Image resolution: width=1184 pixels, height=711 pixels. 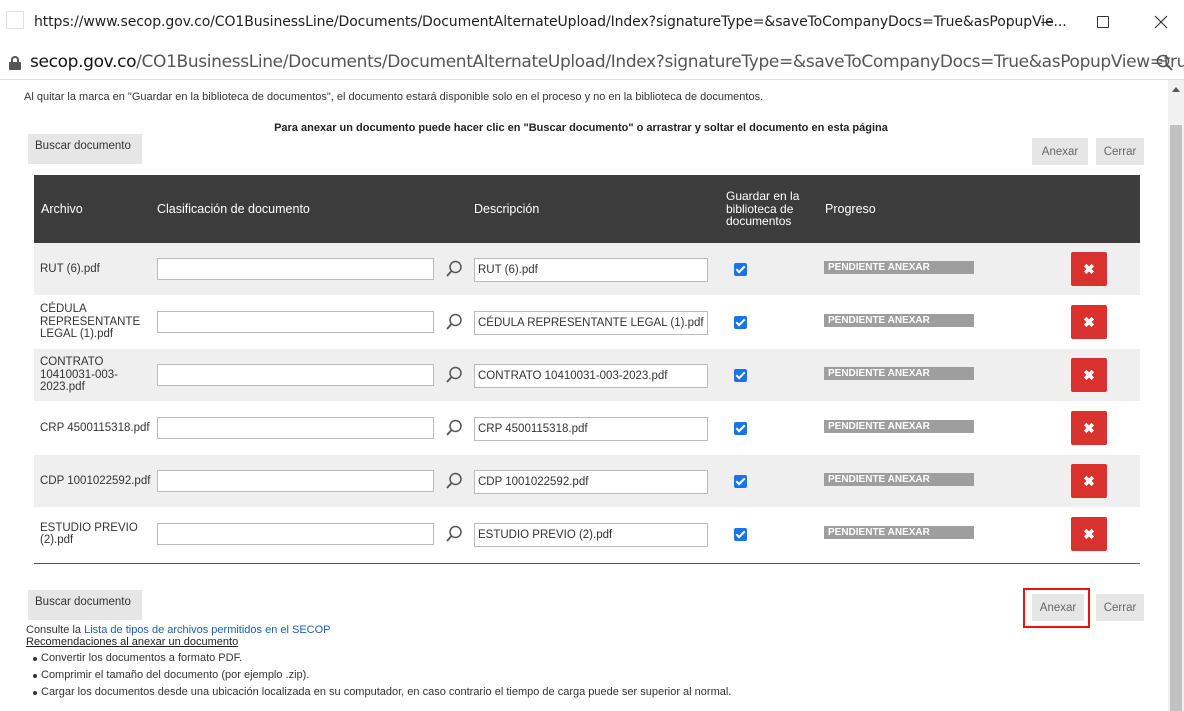 I want to click on header-guardar: Guardar en la biblioteca de documentos, so click(x=766, y=209).